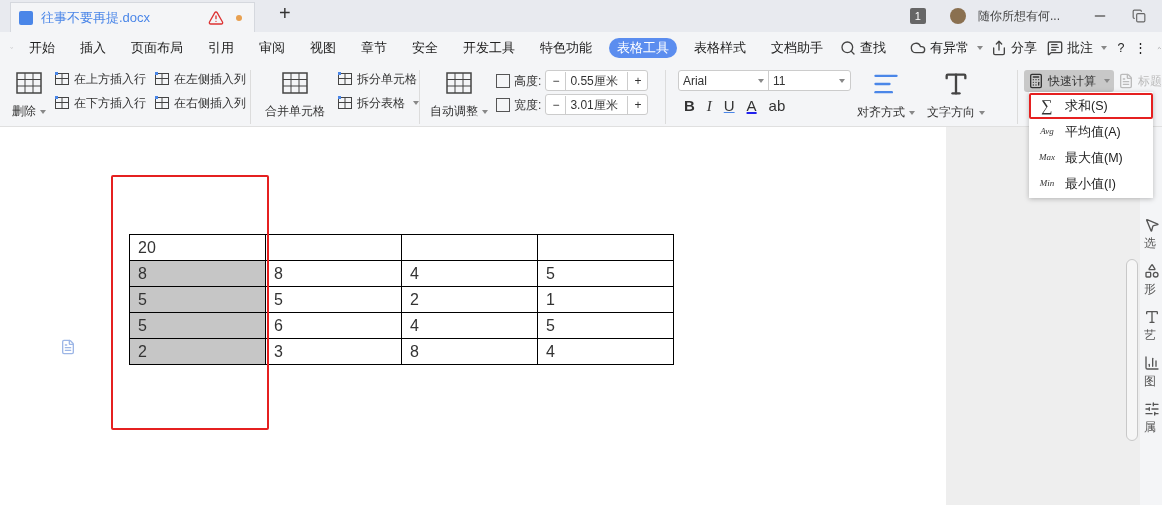 The image size is (1162, 505). What do you see at coordinates (566, 48) in the screenshot?
I see `menu-tab: 特色功能` at bounding box center [566, 48].